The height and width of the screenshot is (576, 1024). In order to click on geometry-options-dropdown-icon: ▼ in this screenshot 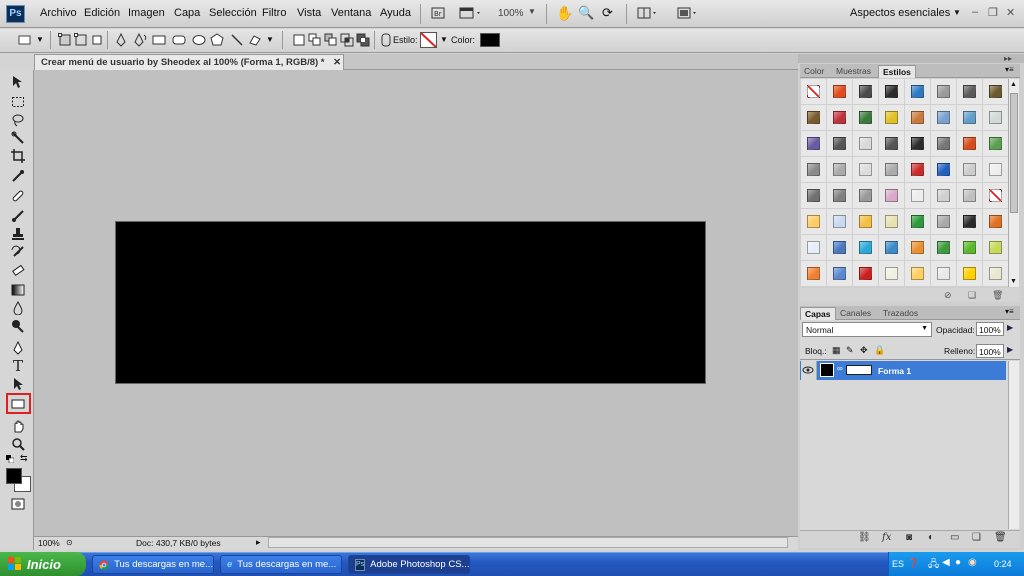, I will do `click(270, 39)`.